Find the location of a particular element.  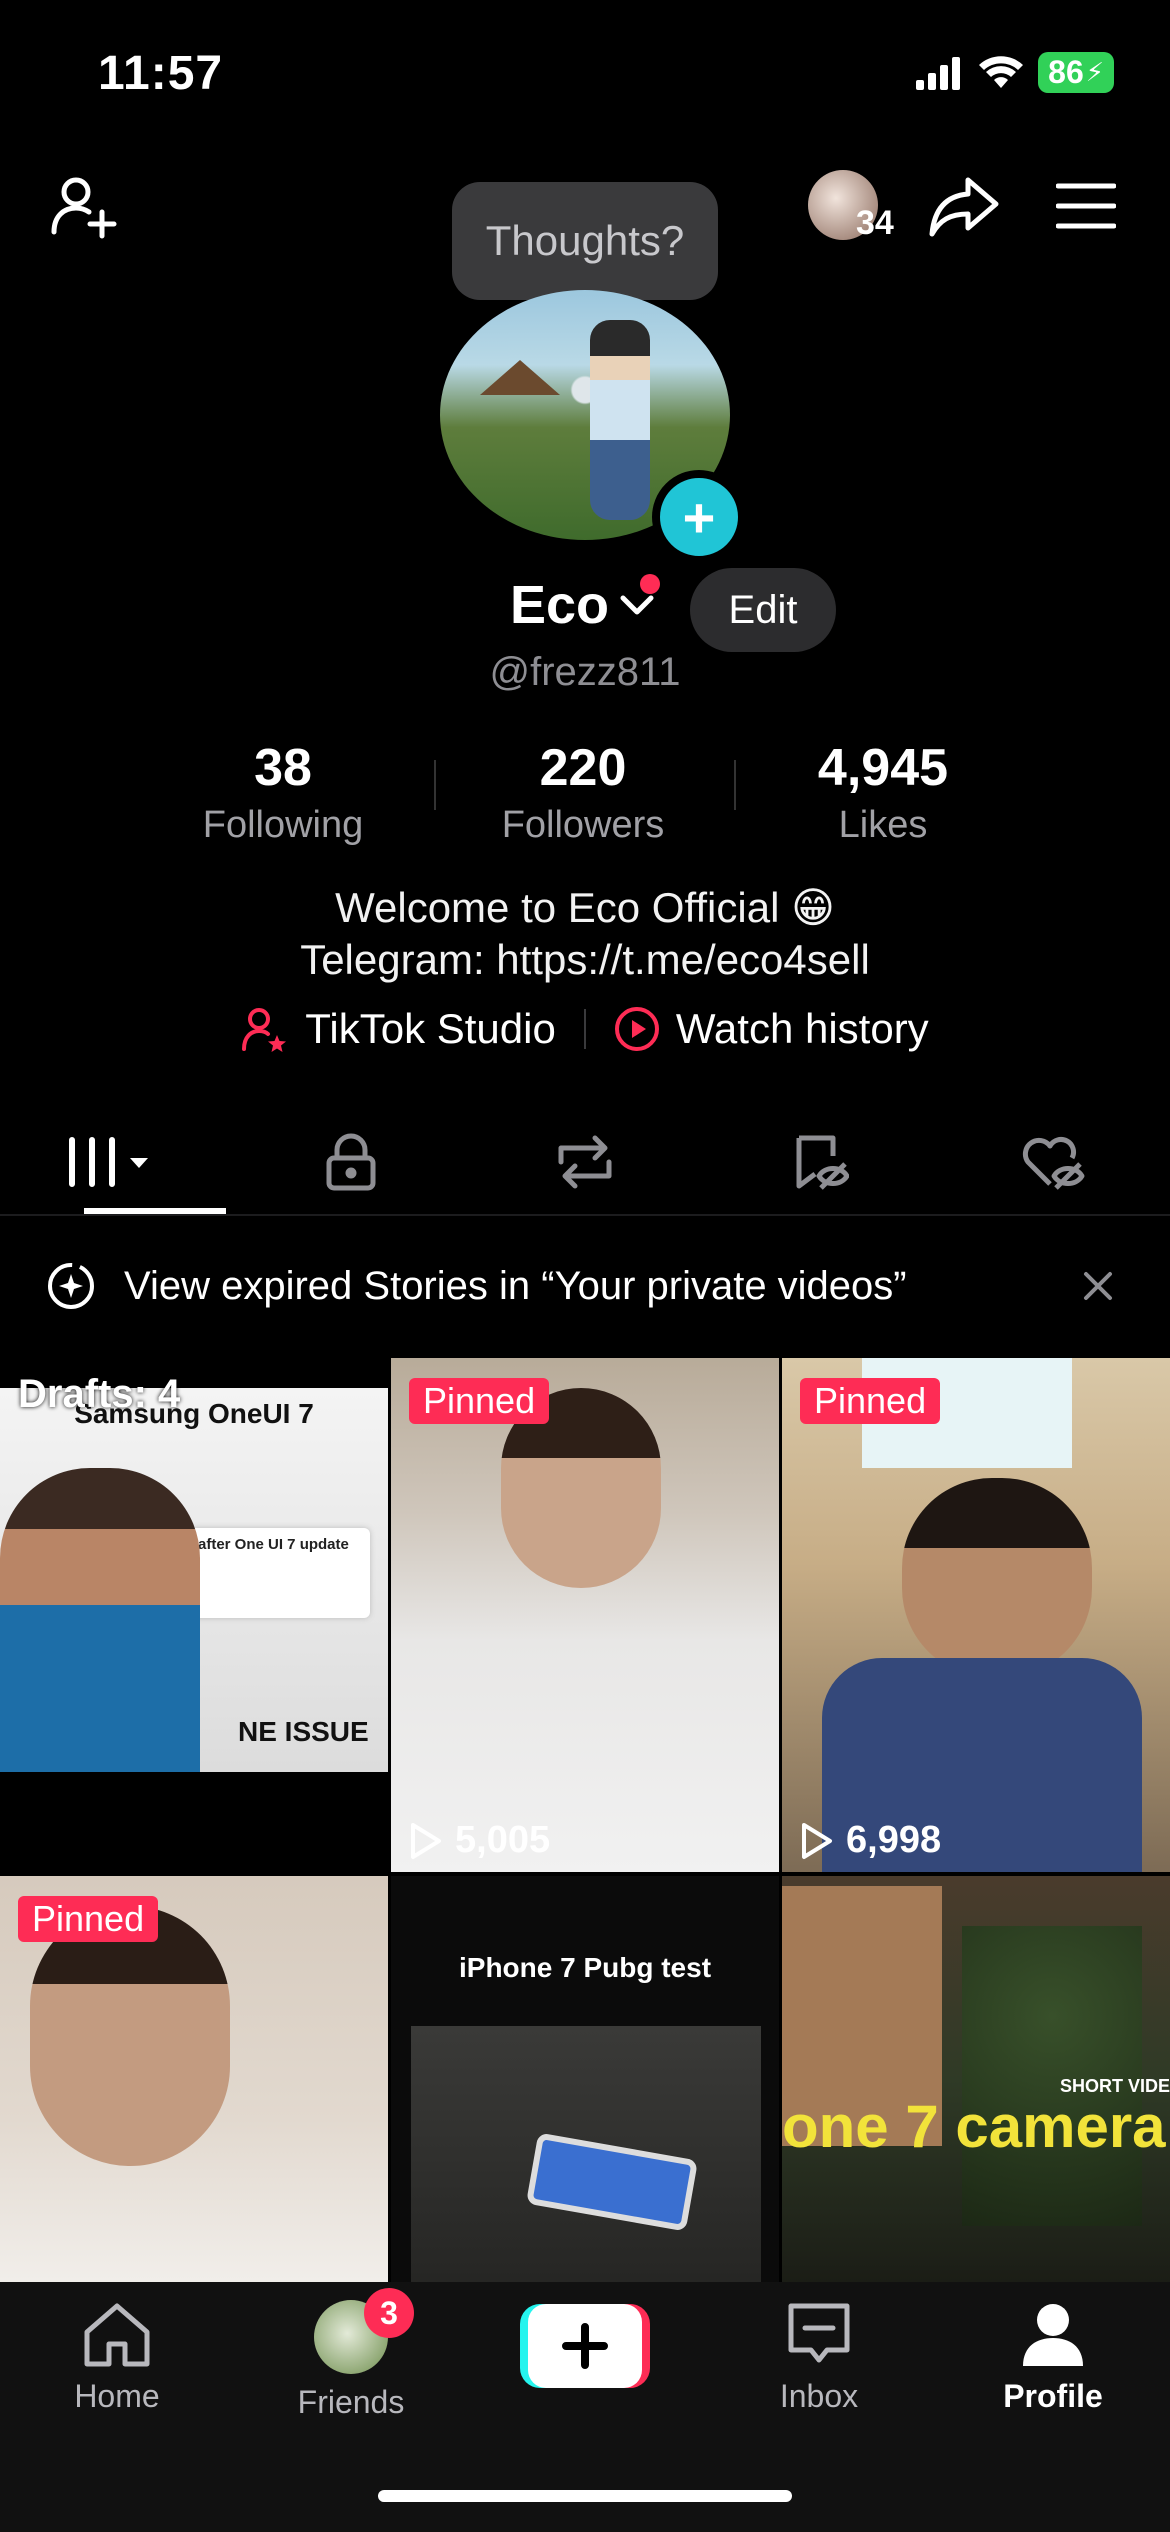

tab-private is located at coordinates (351, 1162).